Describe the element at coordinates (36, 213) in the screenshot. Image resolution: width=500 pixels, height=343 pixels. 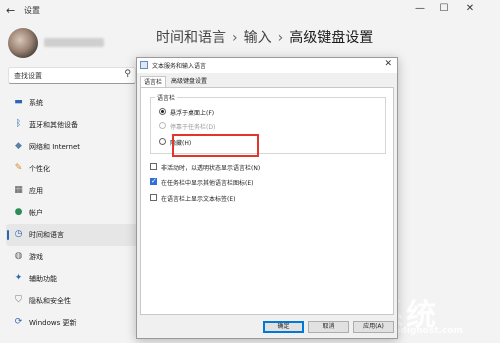
I see `sidebar-item-label: 帐户` at that location.